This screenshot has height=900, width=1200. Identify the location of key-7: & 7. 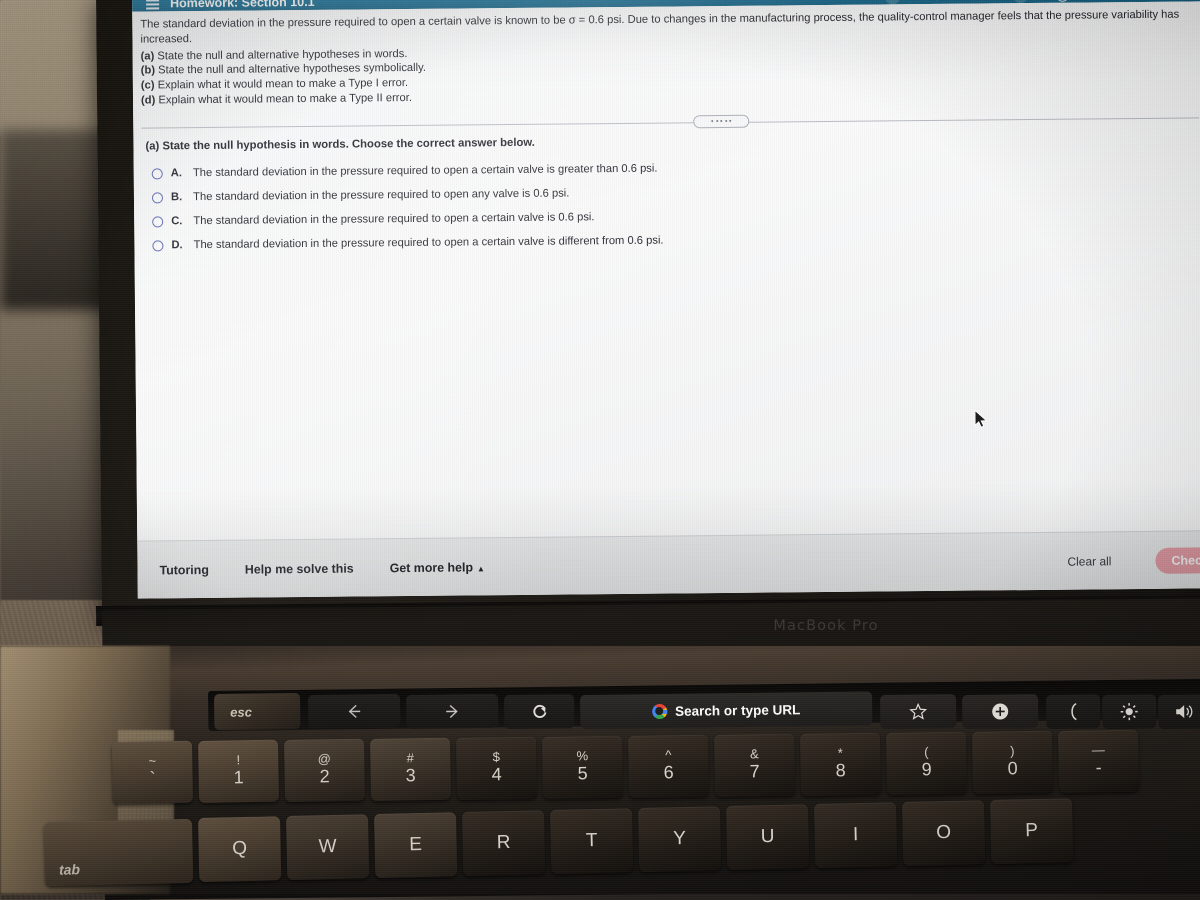
(755, 765).